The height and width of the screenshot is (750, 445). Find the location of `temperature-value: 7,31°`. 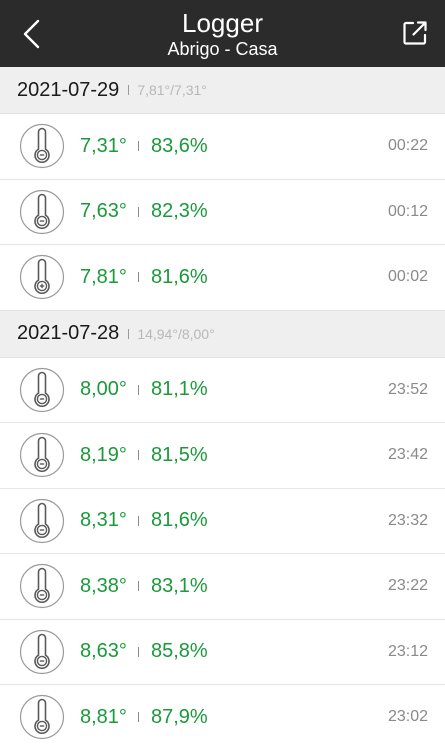

temperature-value: 7,31° is located at coordinates (103, 145).